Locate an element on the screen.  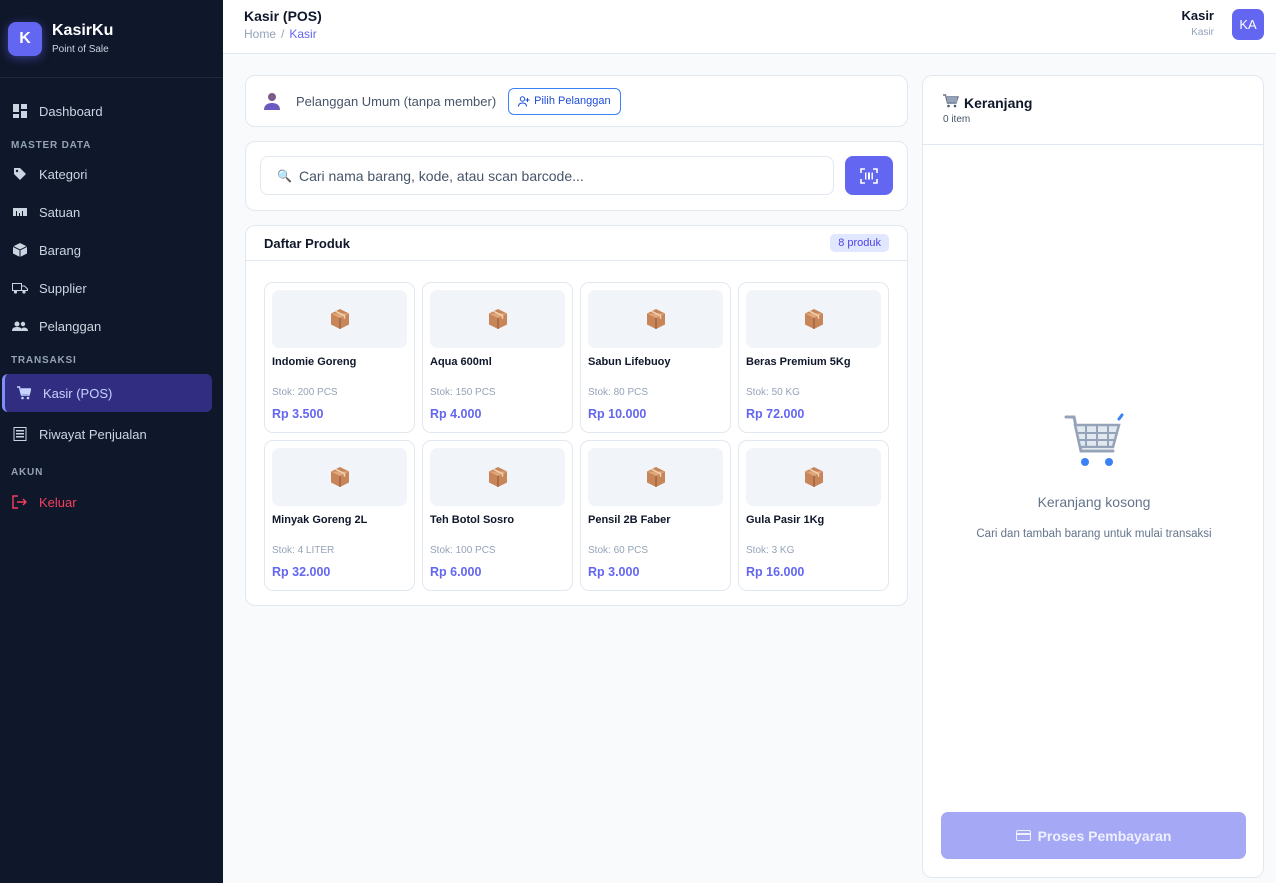
barcode-scan-icon is located at coordinates (869, 175).